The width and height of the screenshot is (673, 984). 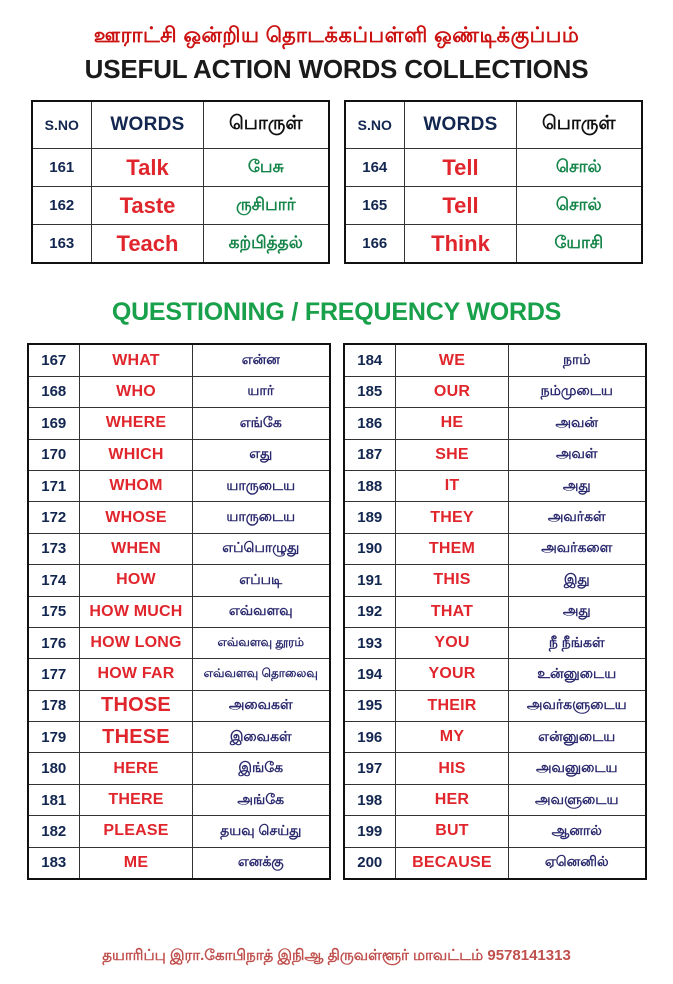 What do you see at coordinates (266, 206) in the screenshot?
I see `cell-meaning: ருசிபார்` at bounding box center [266, 206].